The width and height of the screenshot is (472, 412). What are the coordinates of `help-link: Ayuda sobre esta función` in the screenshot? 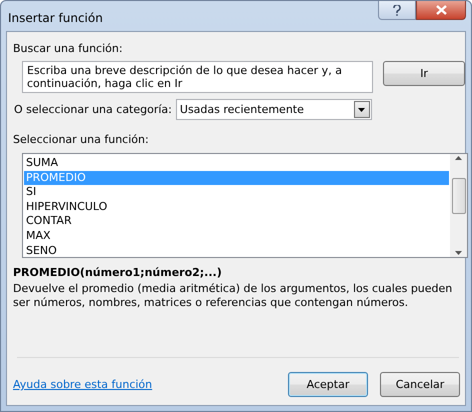 It's located at (82, 384).